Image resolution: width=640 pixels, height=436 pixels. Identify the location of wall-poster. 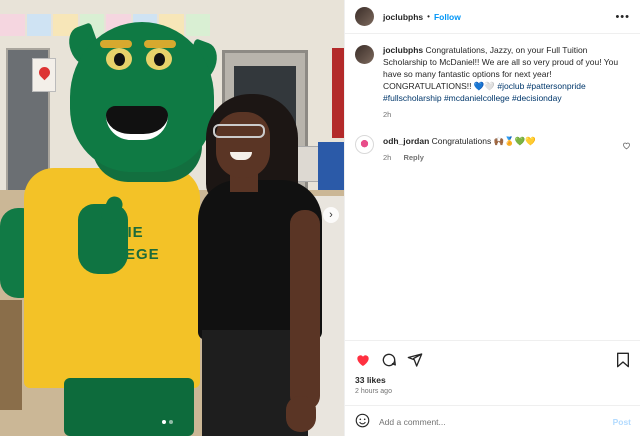
(44, 75).